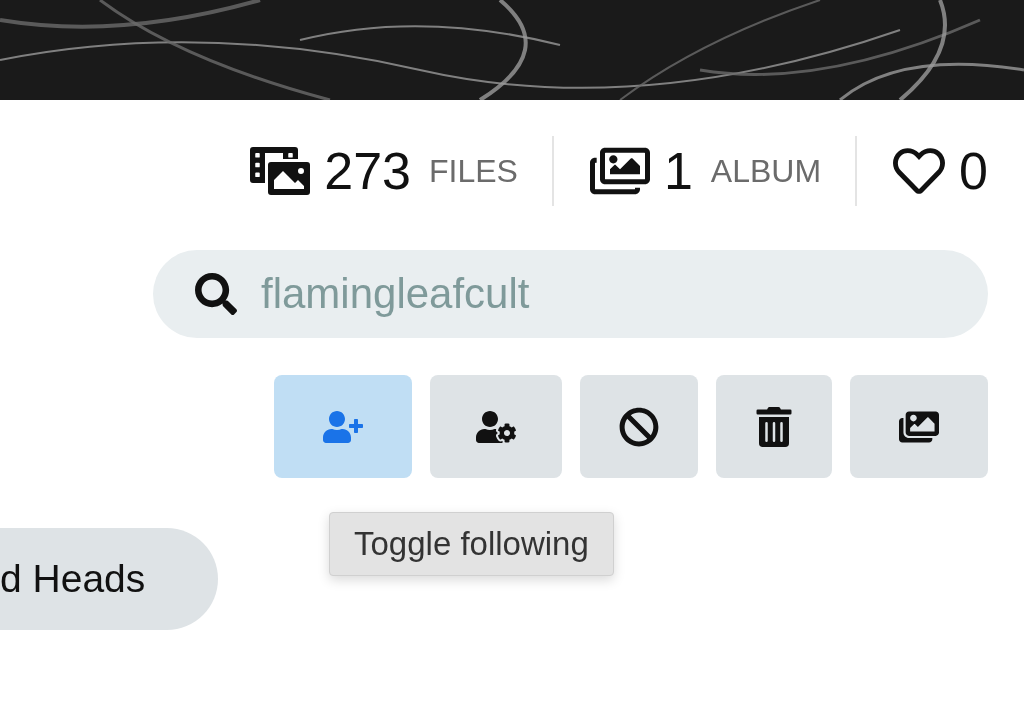  What do you see at coordinates (471, 544) in the screenshot?
I see `tooltip: Toggle following` at bounding box center [471, 544].